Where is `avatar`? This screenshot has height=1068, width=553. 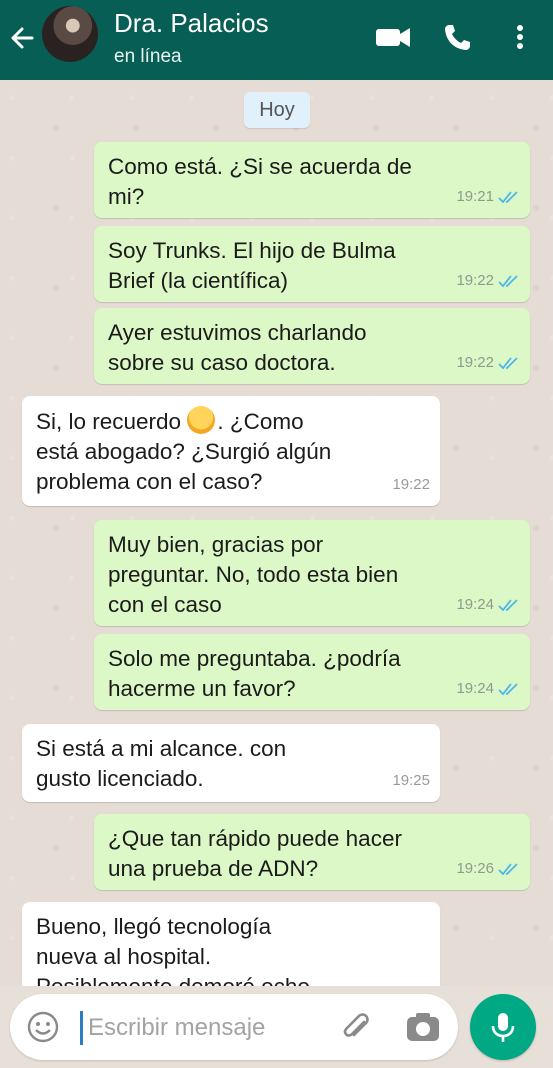
avatar is located at coordinates (70, 34).